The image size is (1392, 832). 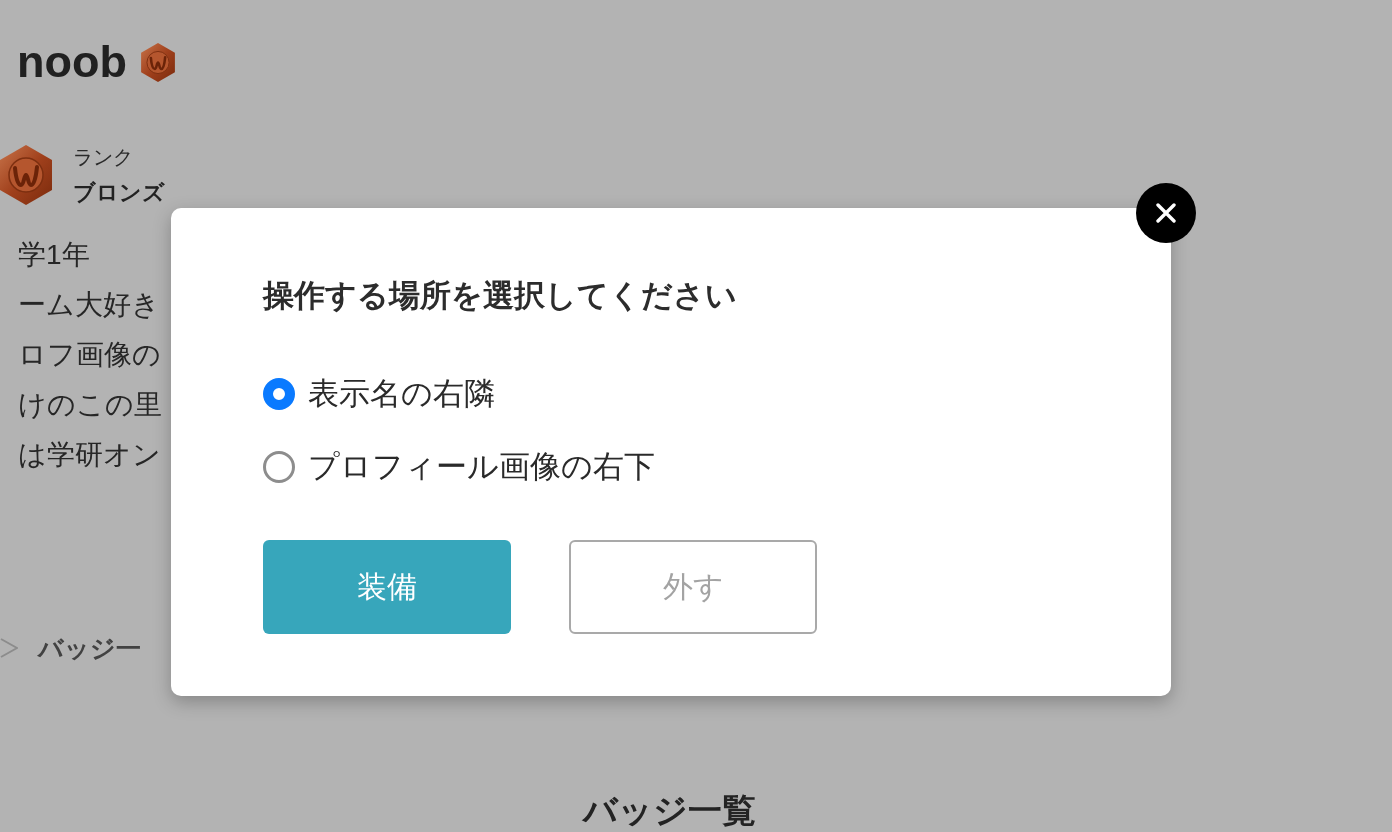 What do you see at coordinates (387, 587) in the screenshot?
I see `equip-button: 装備` at bounding box center [387, 587].